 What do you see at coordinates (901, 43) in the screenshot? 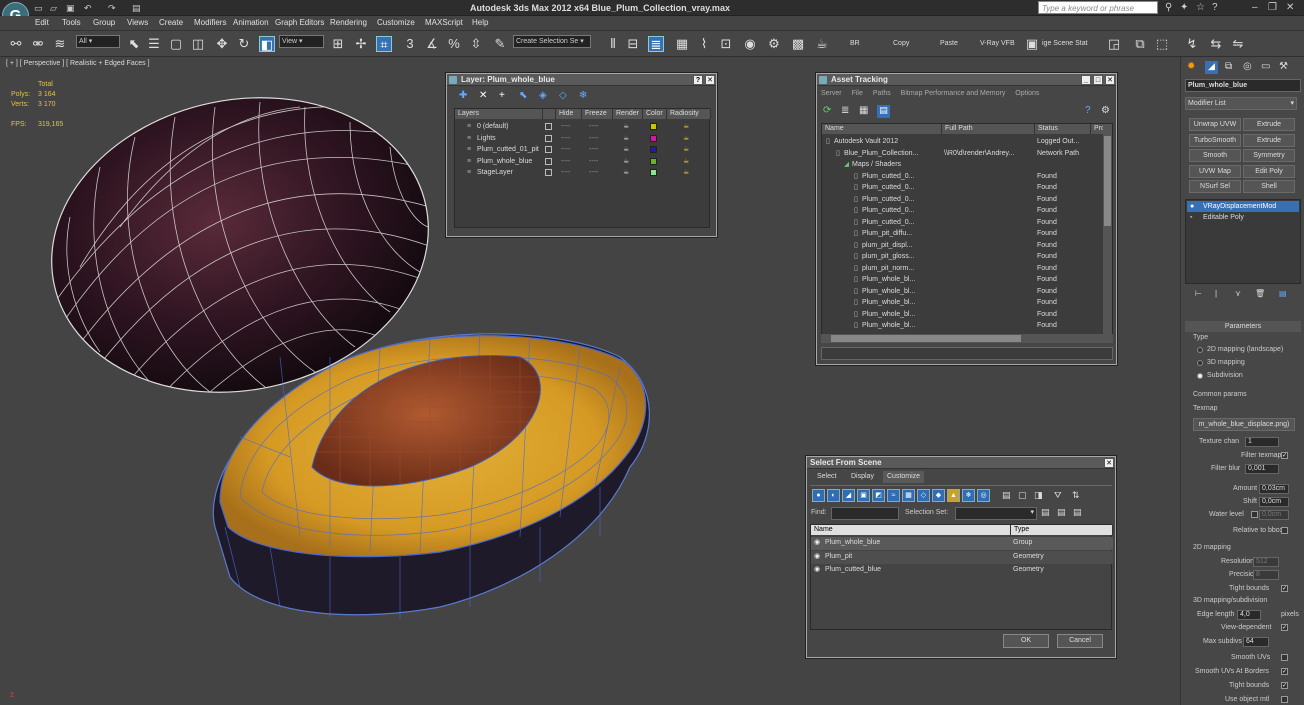
I see `copy-label: Copy` at bounding box center [901, 43].